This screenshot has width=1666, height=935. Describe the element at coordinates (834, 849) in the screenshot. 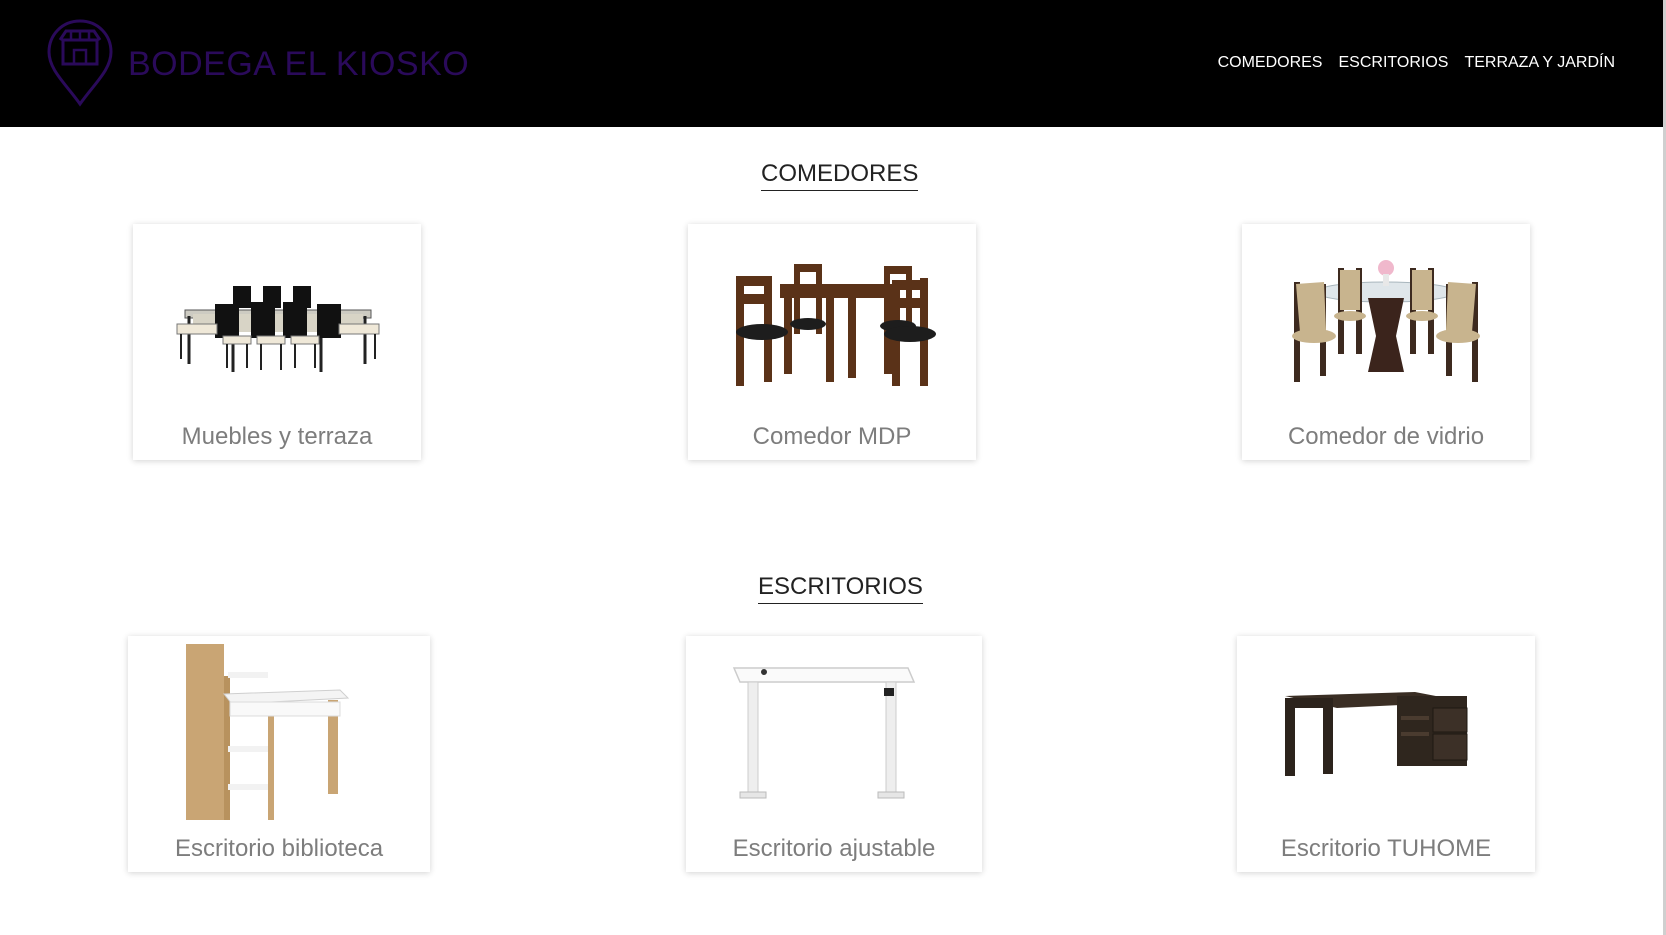

I see `product-card-label: Escritorio ajustable` at that location.